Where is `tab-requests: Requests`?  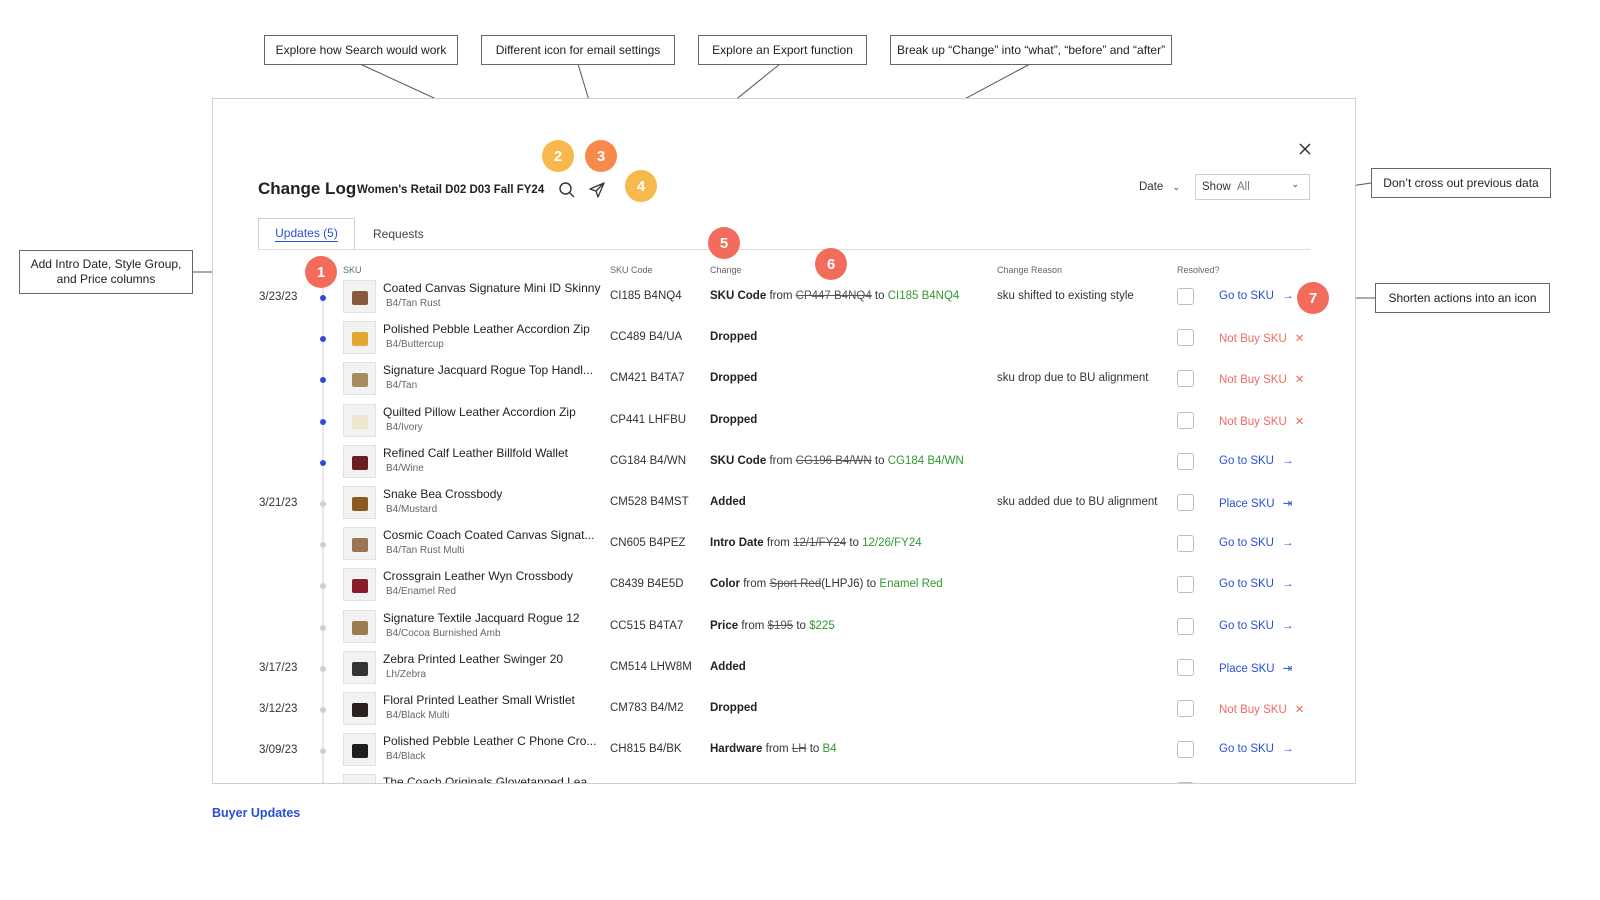
tab-requests: Requests is located at coordinates (398, 234).